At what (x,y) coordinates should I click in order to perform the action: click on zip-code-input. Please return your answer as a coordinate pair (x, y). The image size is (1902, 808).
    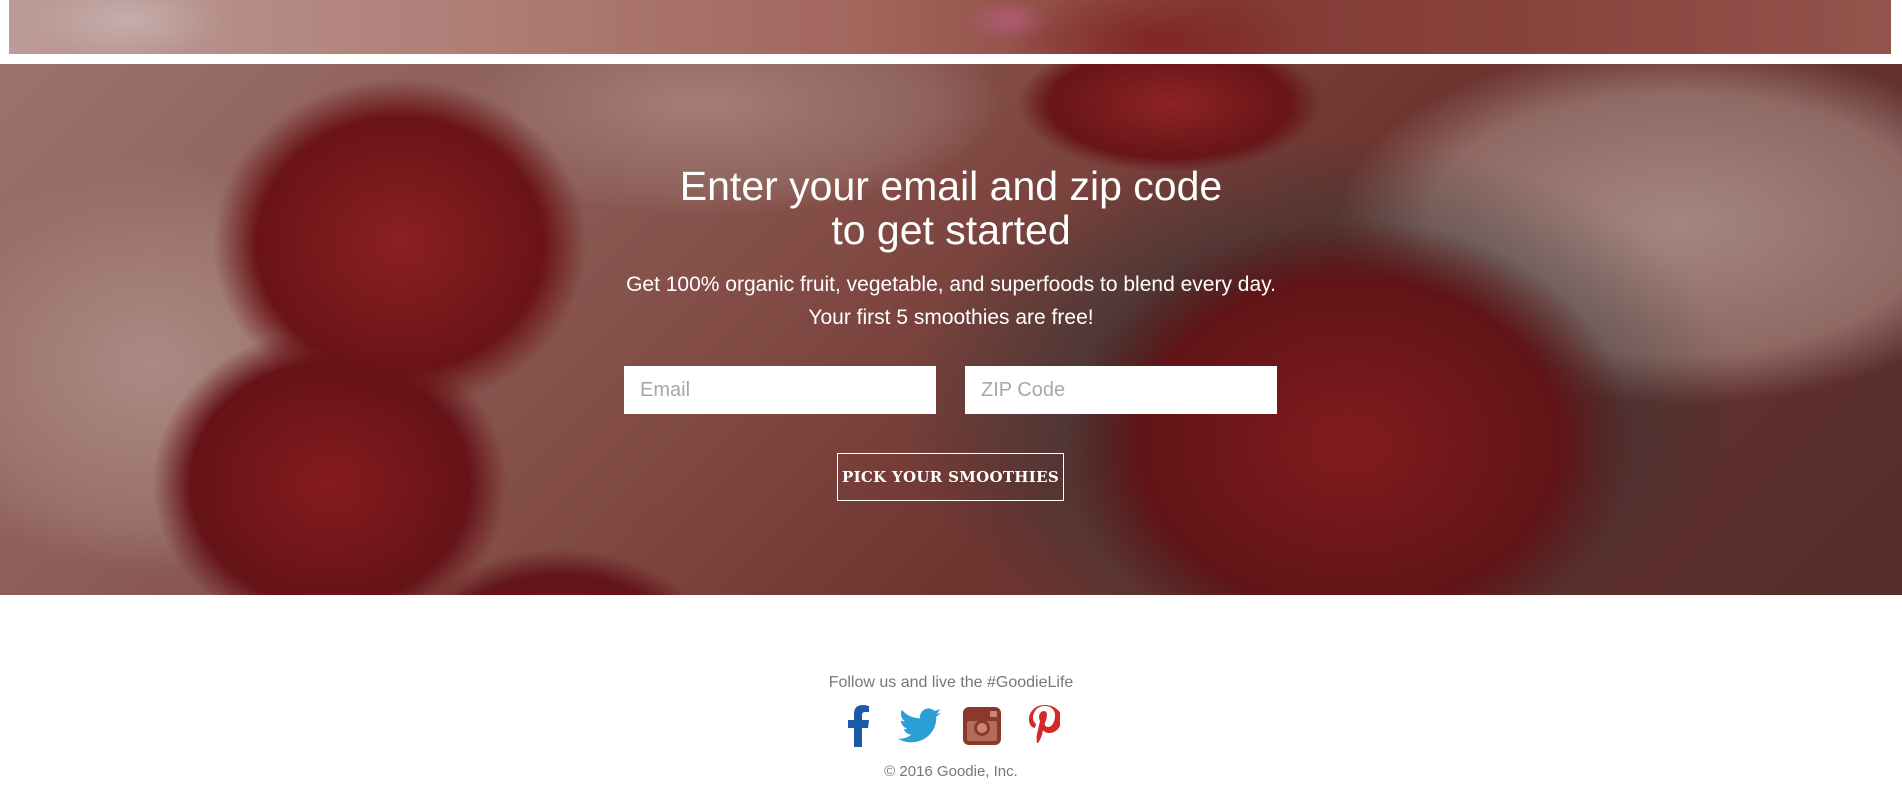
    Looking at the image, I should click on (1121, 390).